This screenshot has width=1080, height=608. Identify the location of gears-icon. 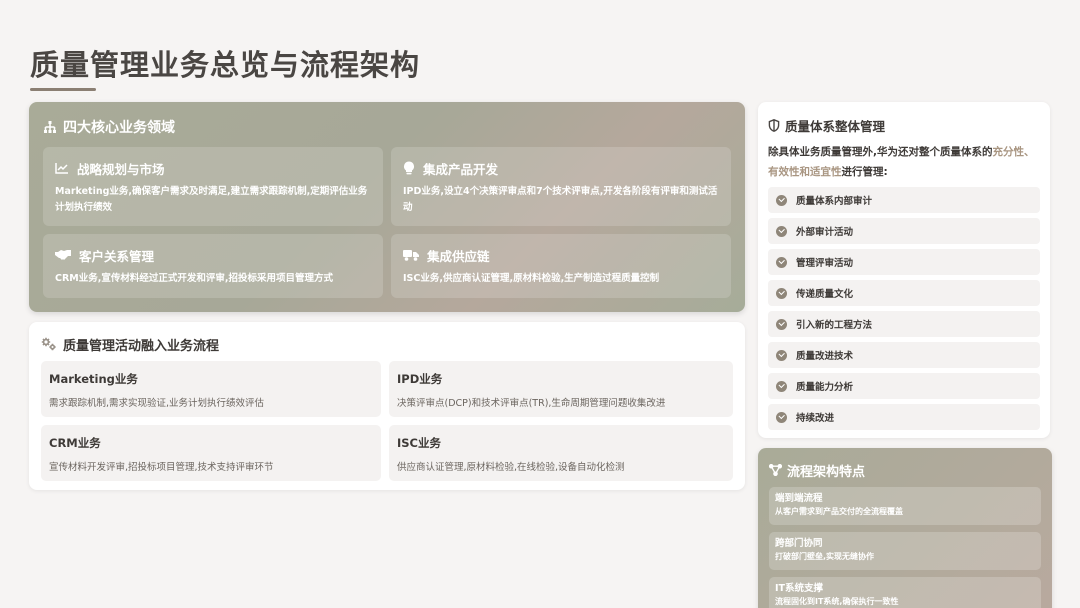
(49, 344).